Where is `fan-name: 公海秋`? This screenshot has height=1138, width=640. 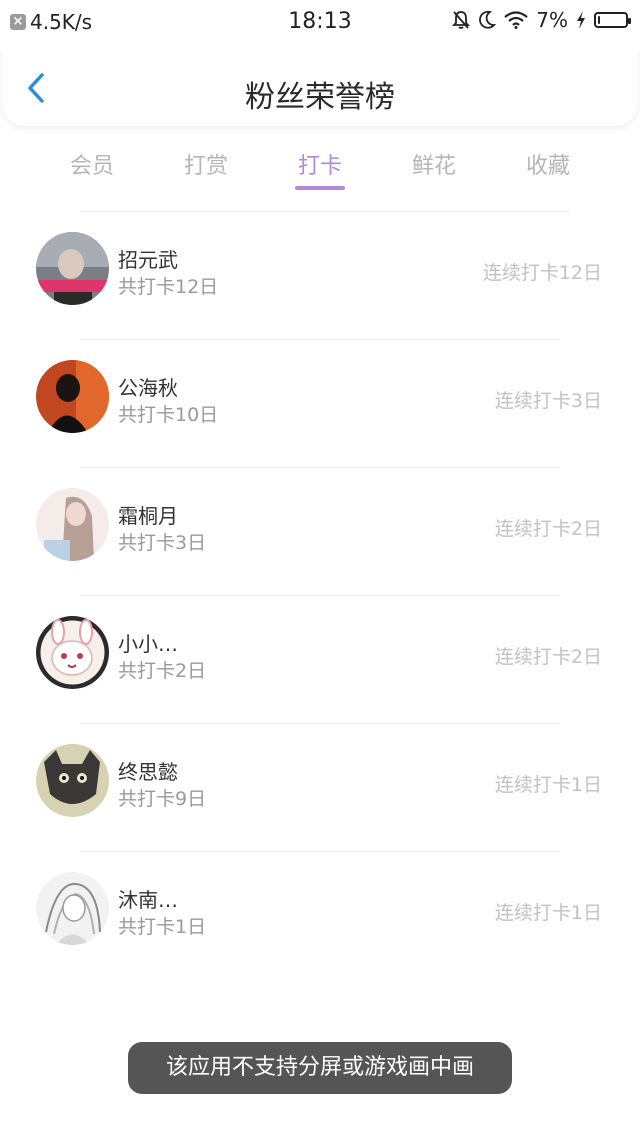 fan-name: 公海秋 is located at coordinates (148, 388).